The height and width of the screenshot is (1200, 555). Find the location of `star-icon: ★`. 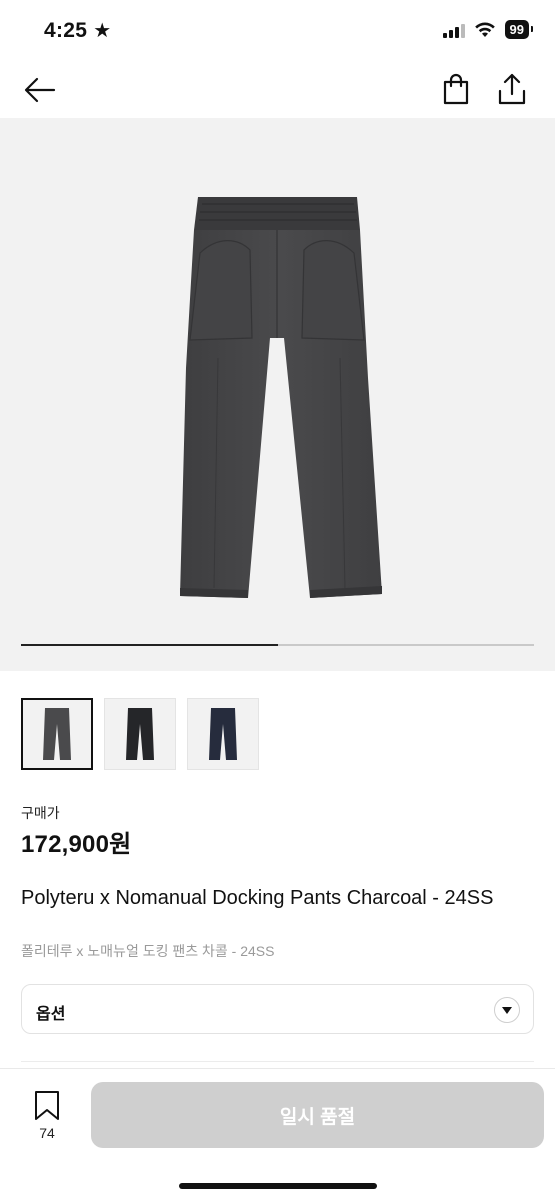

star-icon: ★ is located at coordinates (102, 31).